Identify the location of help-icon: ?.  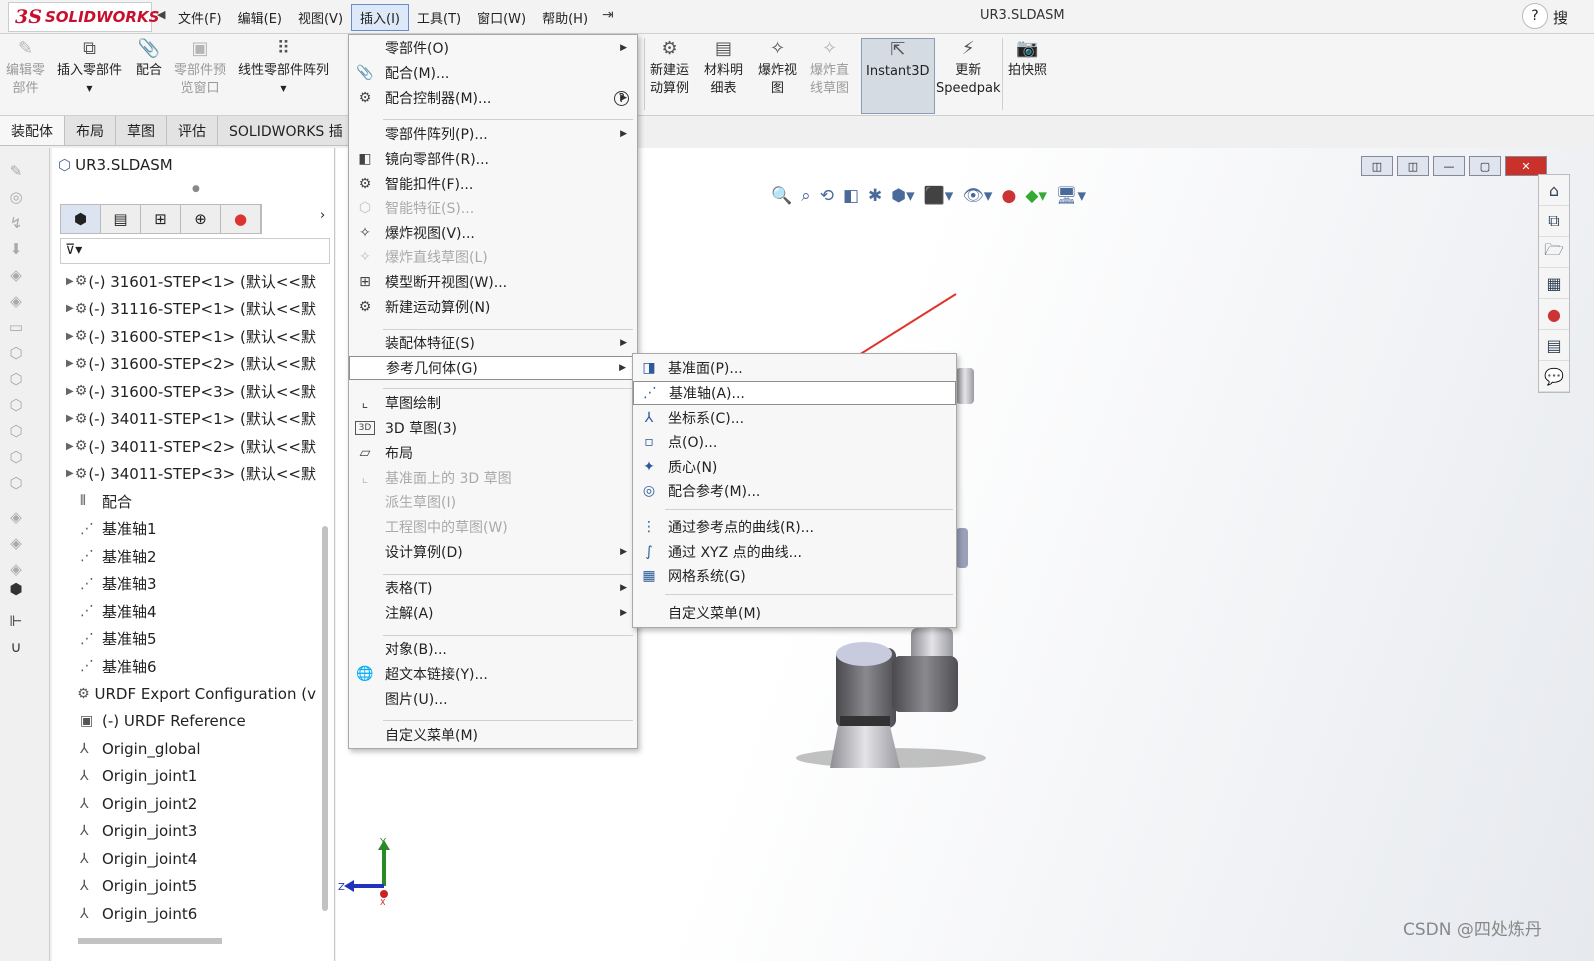
(621, 98).